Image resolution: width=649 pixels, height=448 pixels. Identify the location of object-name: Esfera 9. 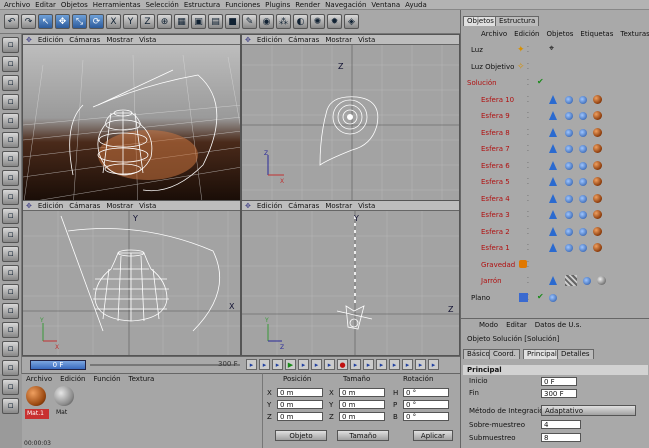
(495, 116).